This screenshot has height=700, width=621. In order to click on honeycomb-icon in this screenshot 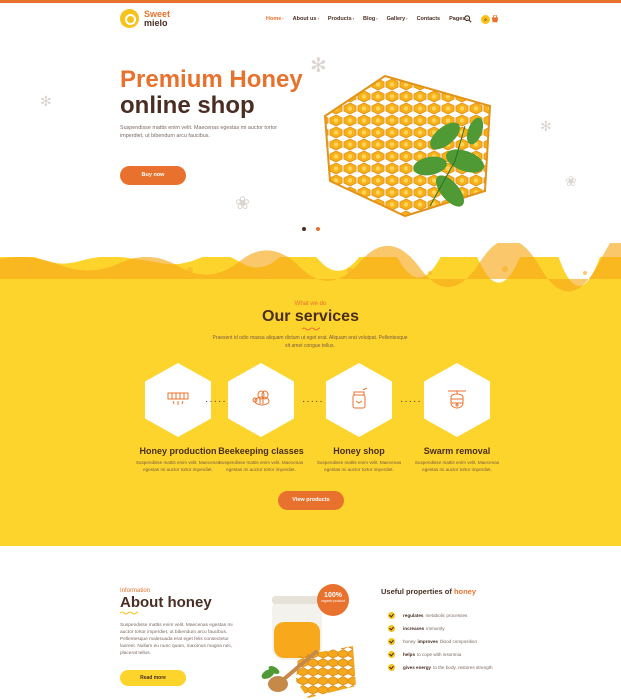, I will do `click(178, 398)`.